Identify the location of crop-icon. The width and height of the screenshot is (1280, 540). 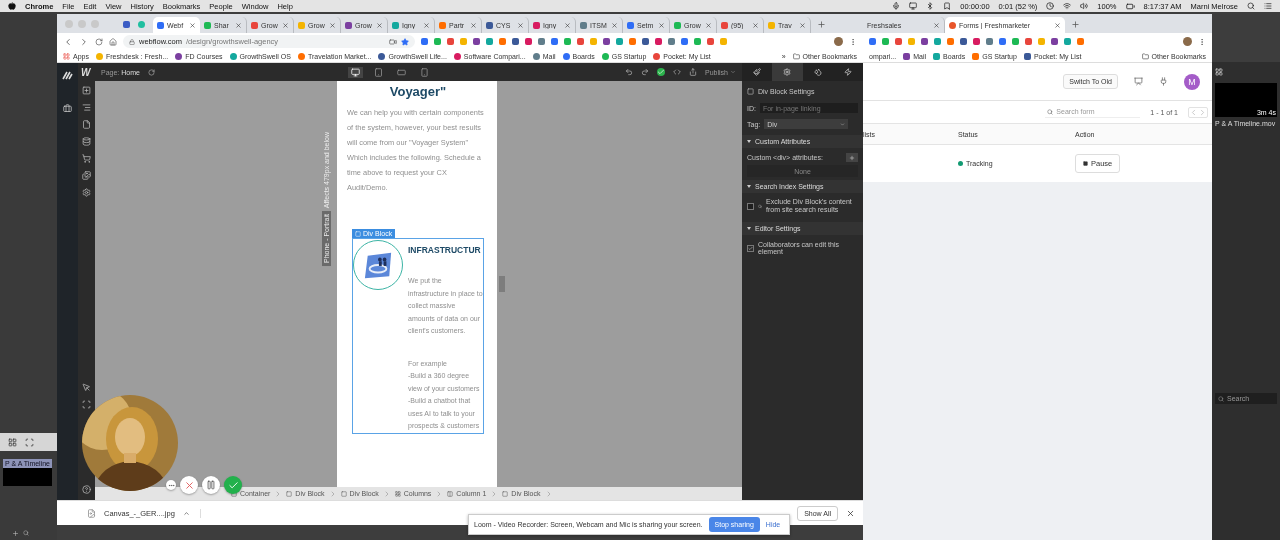
(29, 442).